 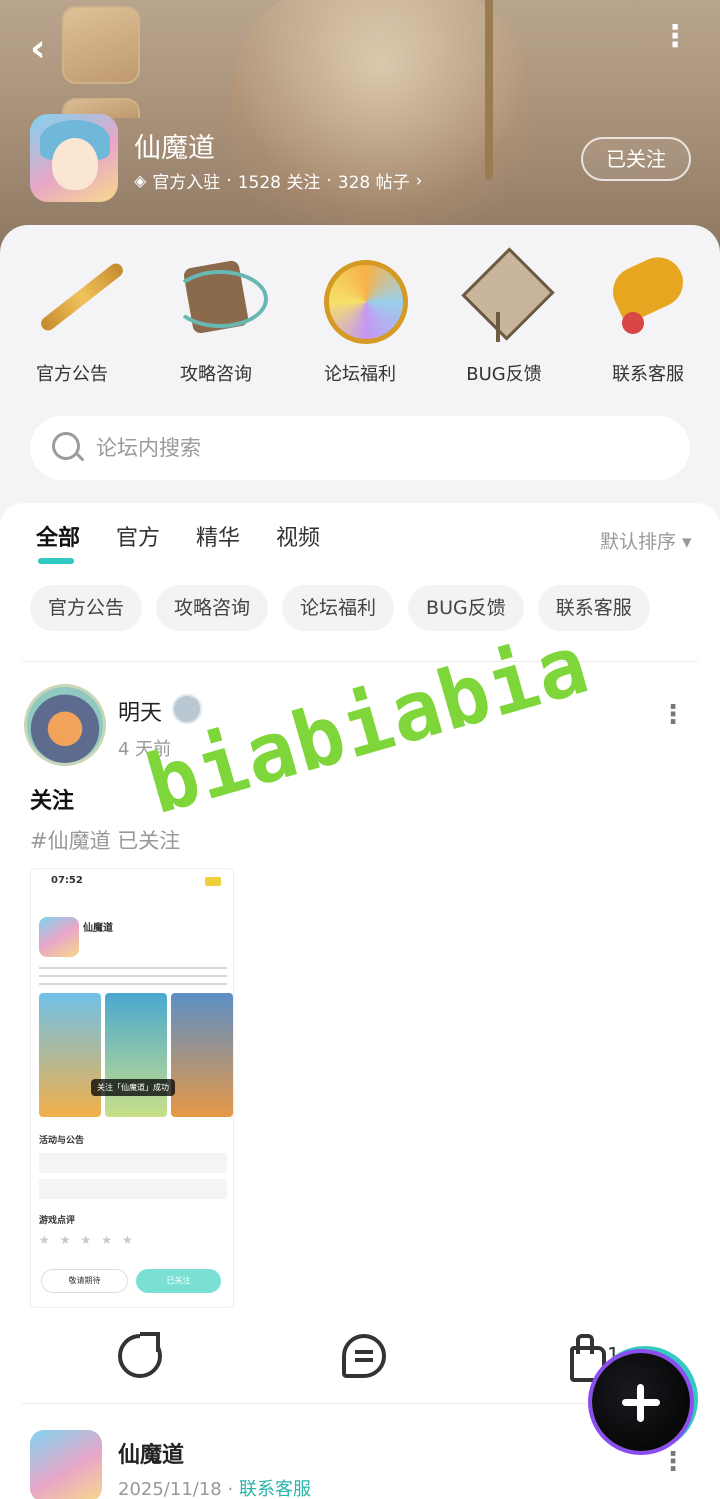 I want to click on header-thumbnail, so click(x=101, y=45).